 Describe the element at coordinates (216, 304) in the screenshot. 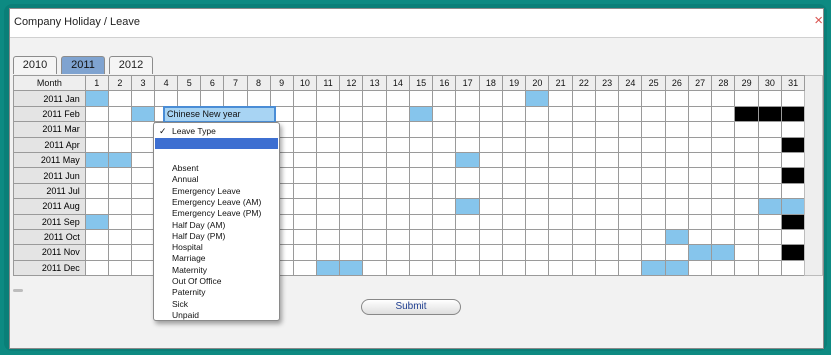

I see `dropdown-option: Sick` at that location.